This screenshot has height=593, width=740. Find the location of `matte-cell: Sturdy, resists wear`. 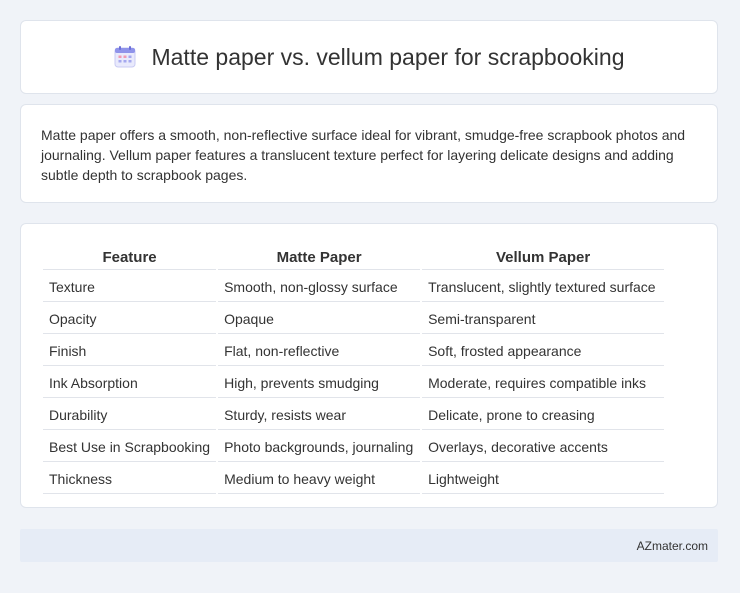

matte-cell: Sturdy, resists wear is located at coordinates (319, 415).